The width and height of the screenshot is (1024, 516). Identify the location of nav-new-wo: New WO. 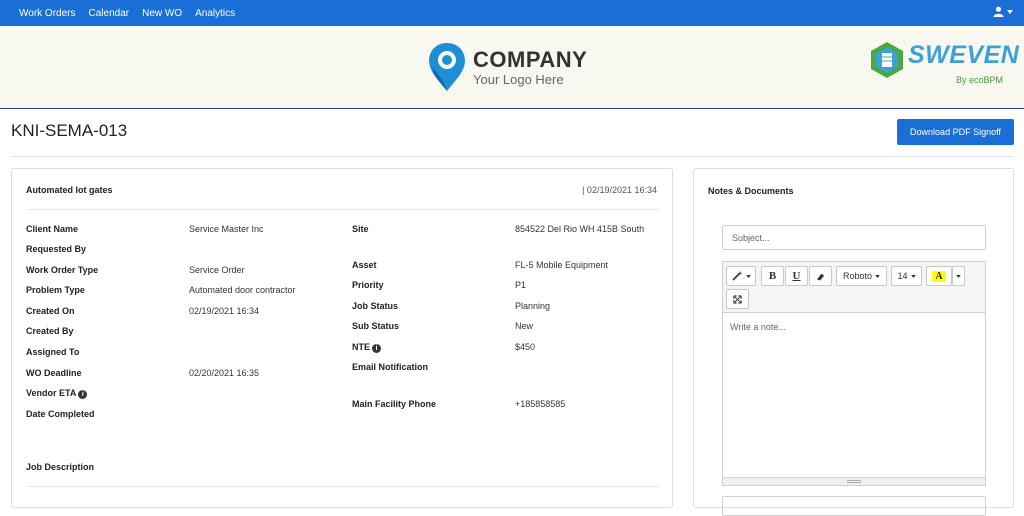
(162, 13).